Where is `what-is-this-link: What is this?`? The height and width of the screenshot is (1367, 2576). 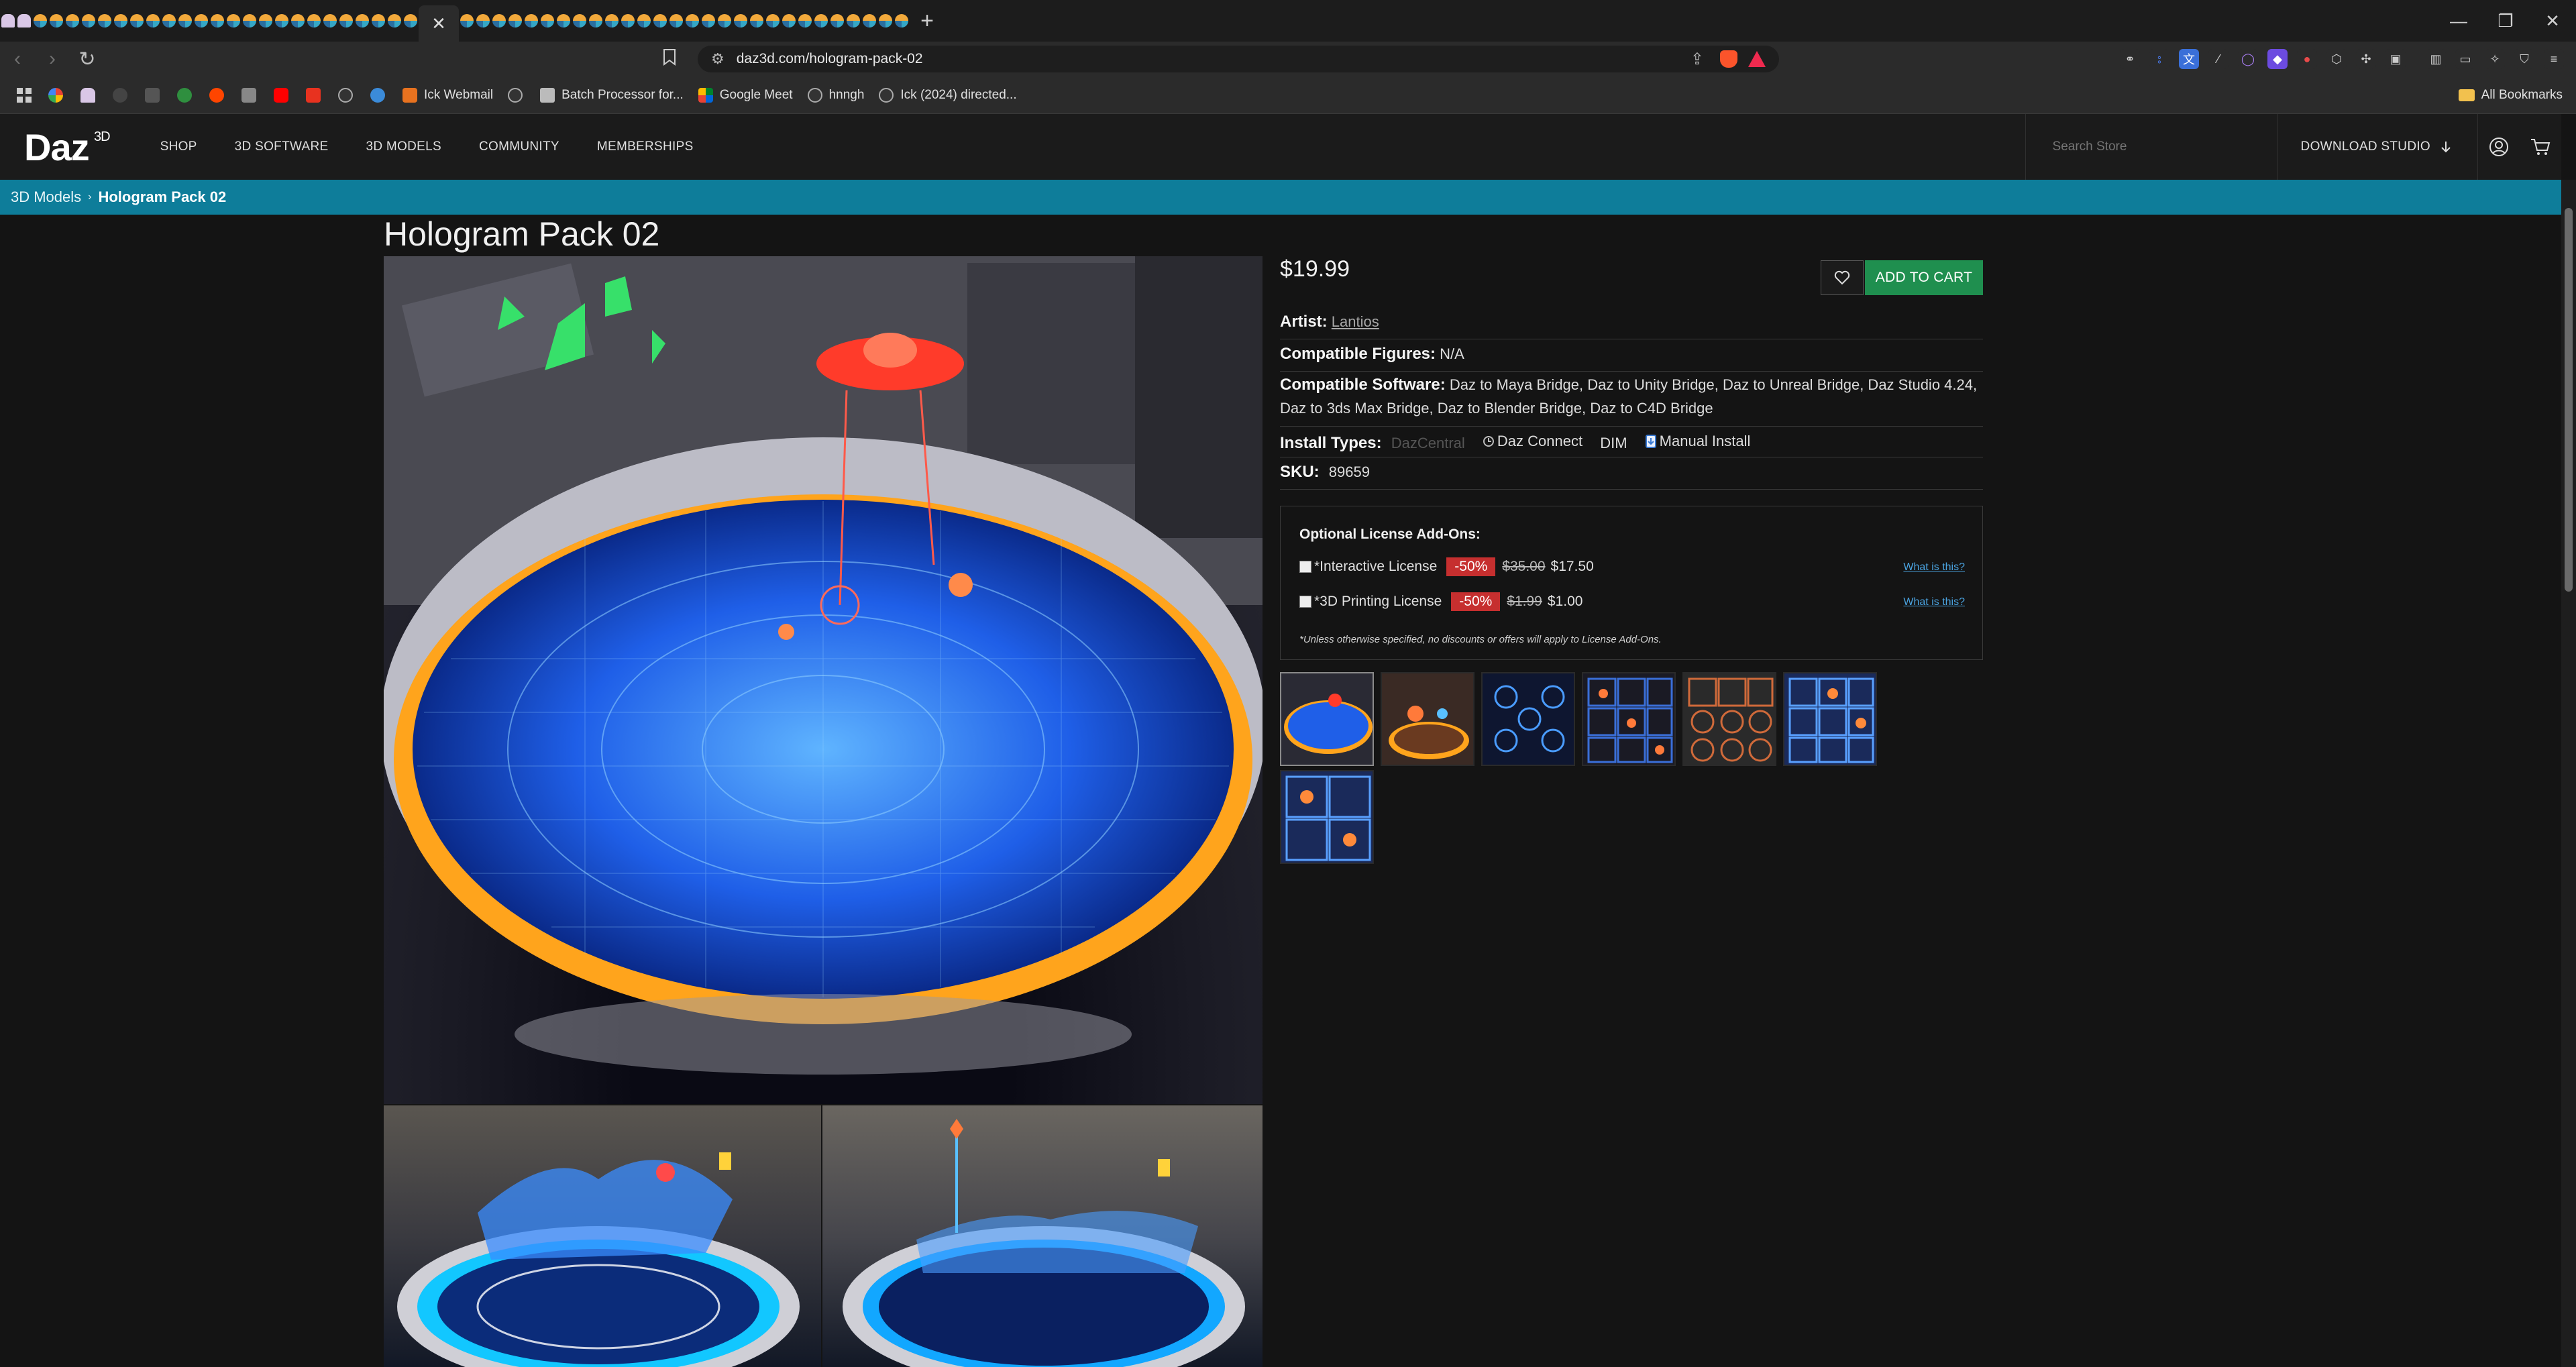
what-is-this-link: What is this? is located at coordinates (1934, 602).